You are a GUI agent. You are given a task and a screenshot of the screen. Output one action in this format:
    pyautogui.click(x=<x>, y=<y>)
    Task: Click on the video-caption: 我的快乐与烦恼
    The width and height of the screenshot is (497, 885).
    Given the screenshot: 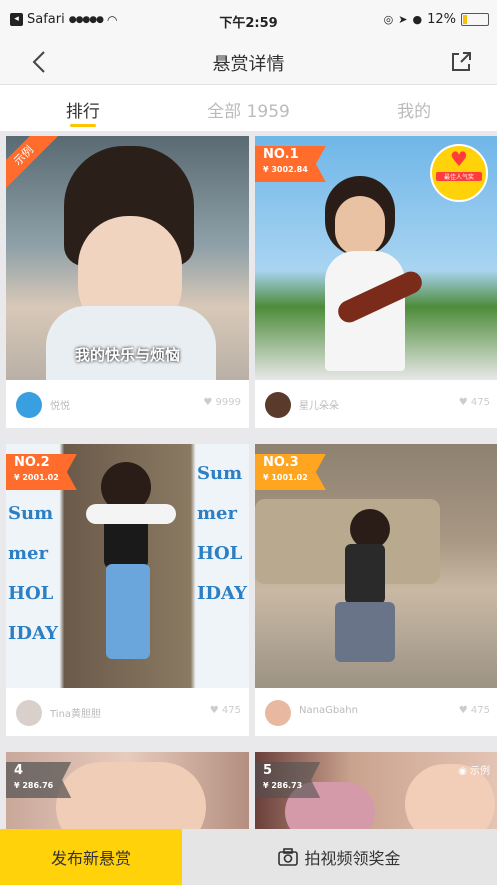 What is the action you would take?
    pyautogui.click(x=127, y=355)
    